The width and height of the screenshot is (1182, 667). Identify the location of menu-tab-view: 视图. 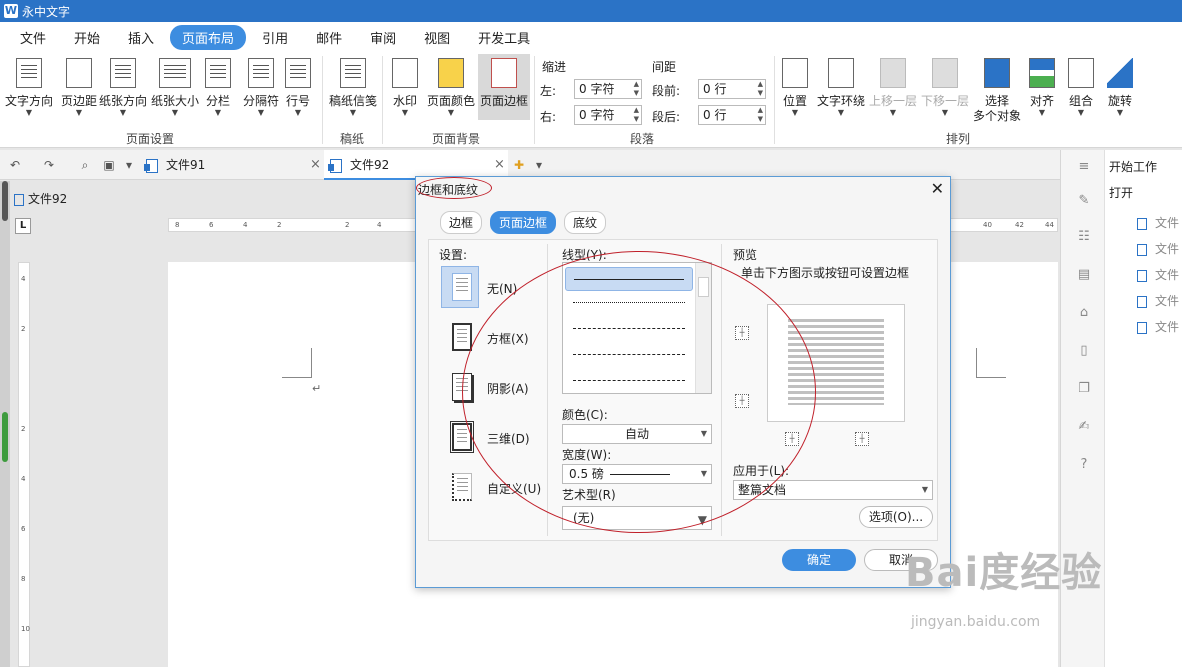
(437, 37).